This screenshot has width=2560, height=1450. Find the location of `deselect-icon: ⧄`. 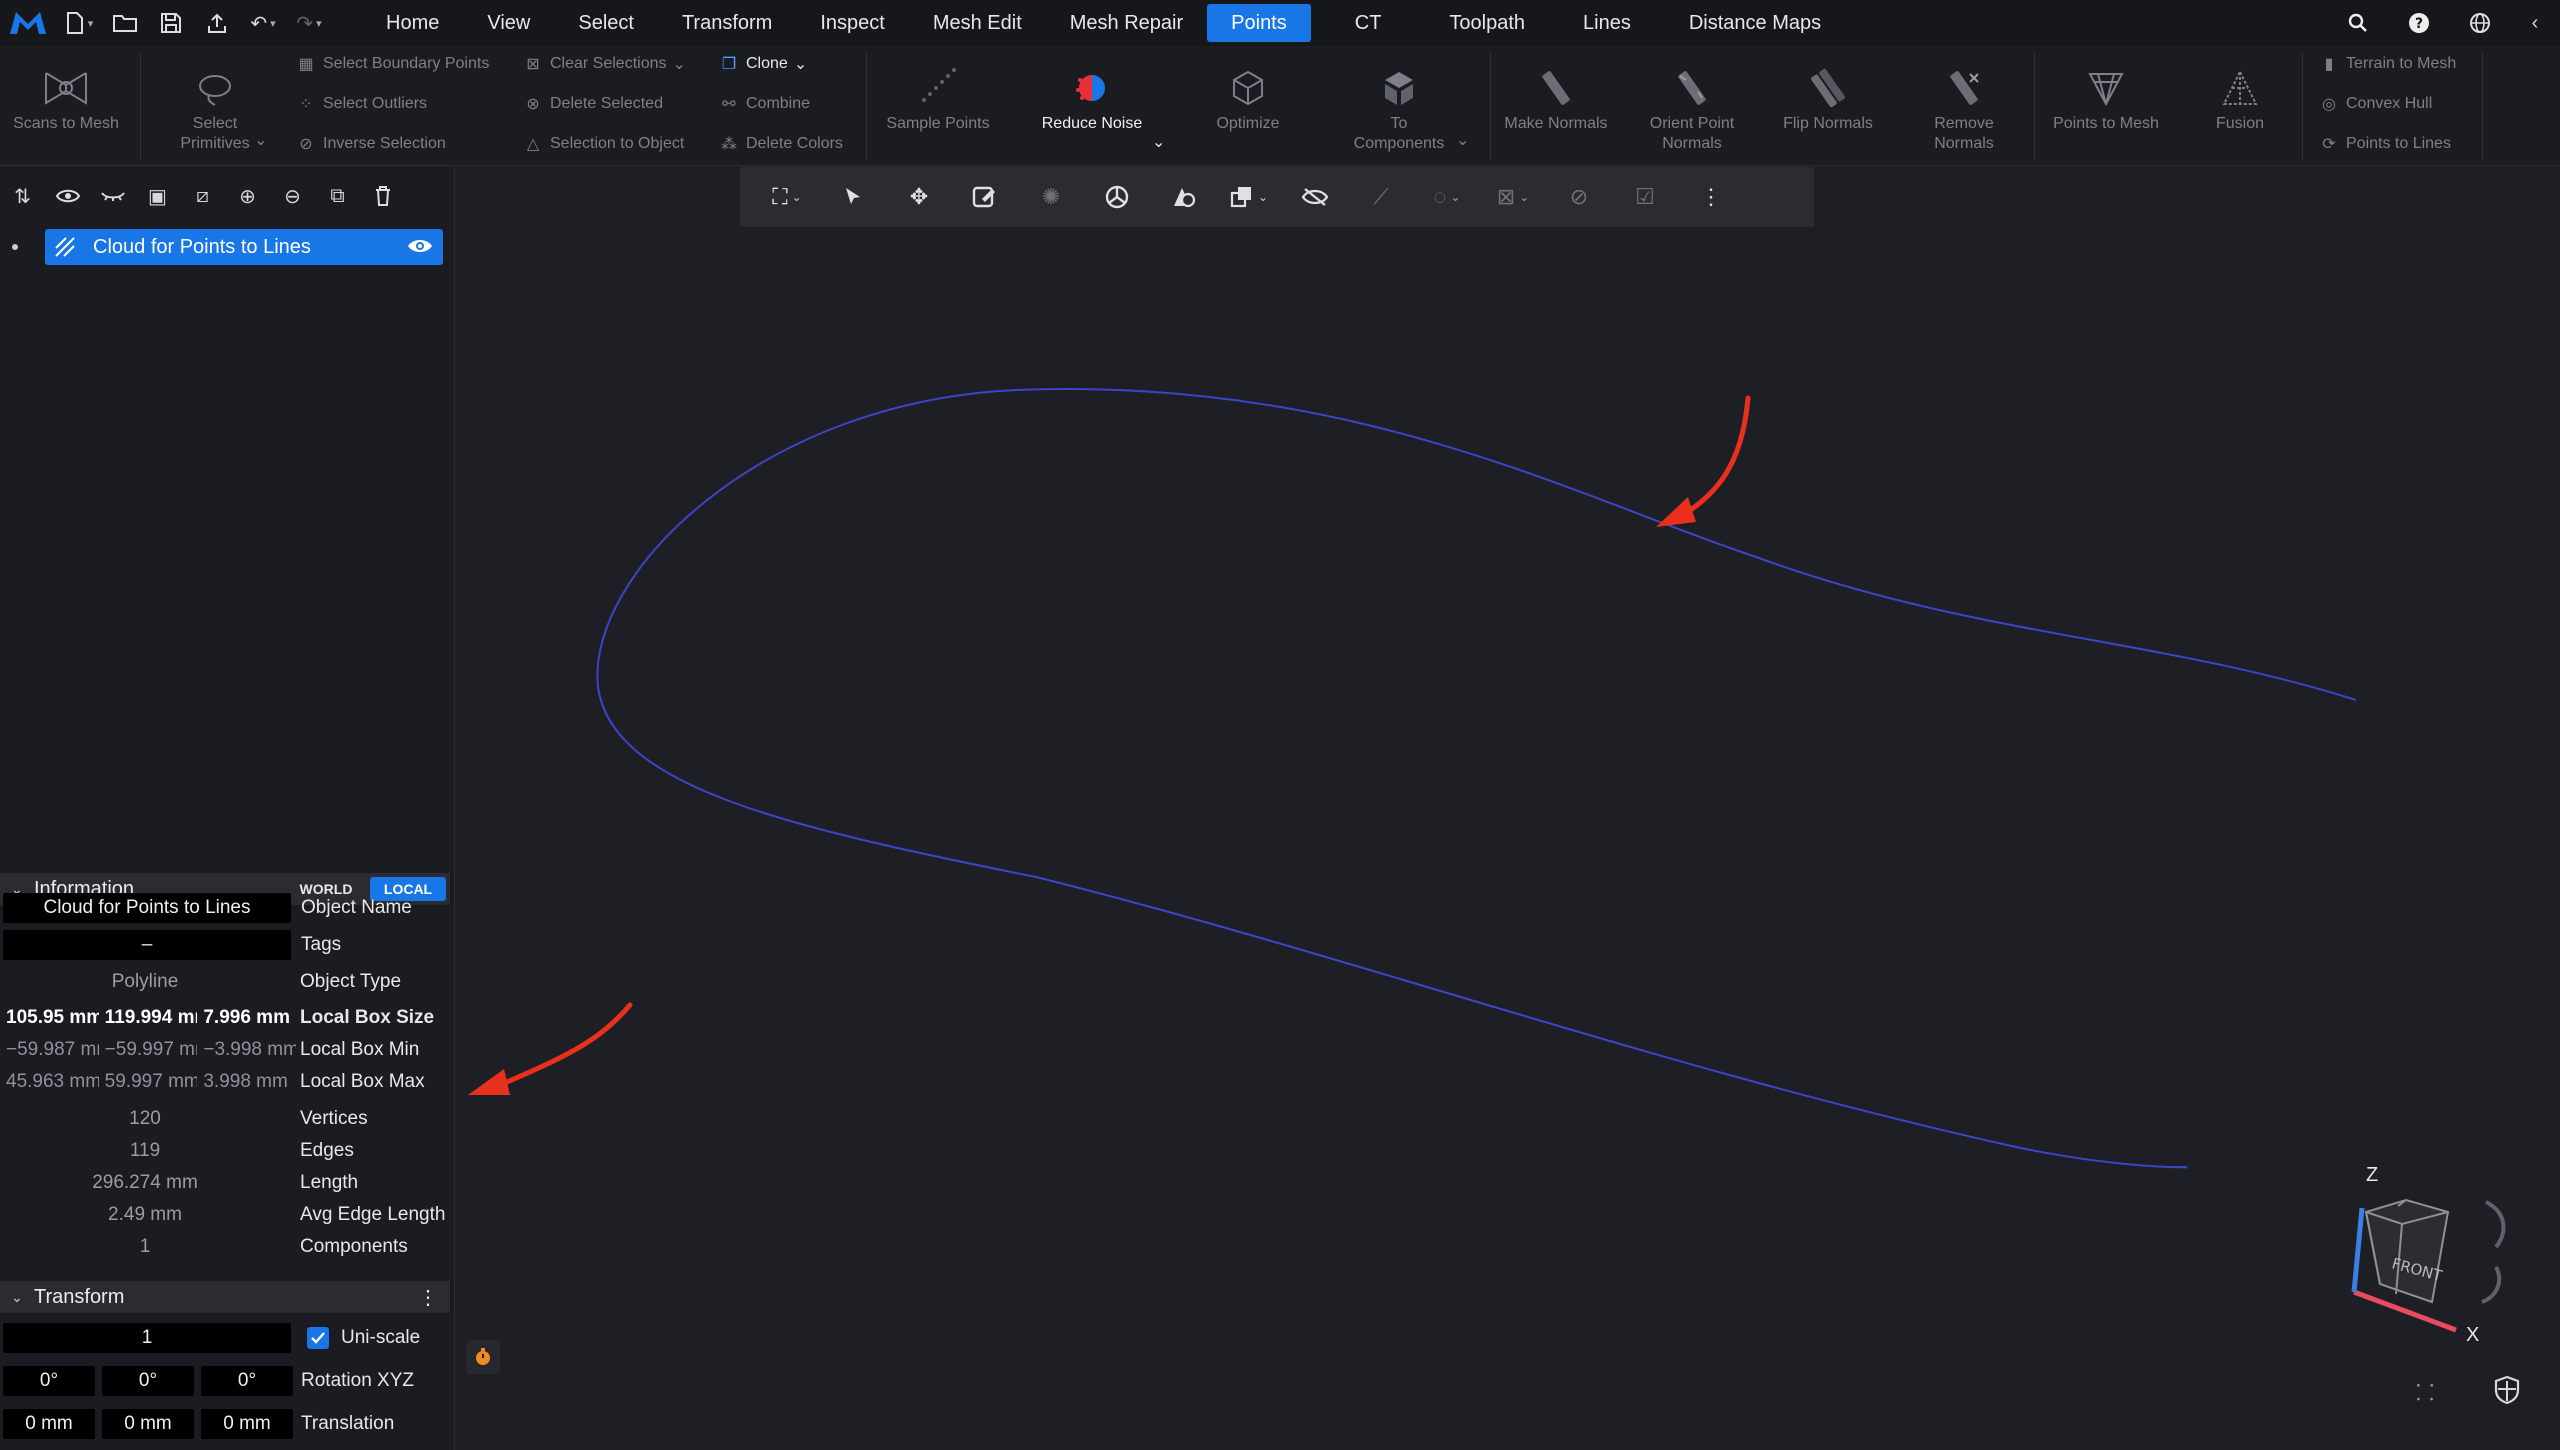

deselect-icon: ⧄ is located at coordinates (202, 196).